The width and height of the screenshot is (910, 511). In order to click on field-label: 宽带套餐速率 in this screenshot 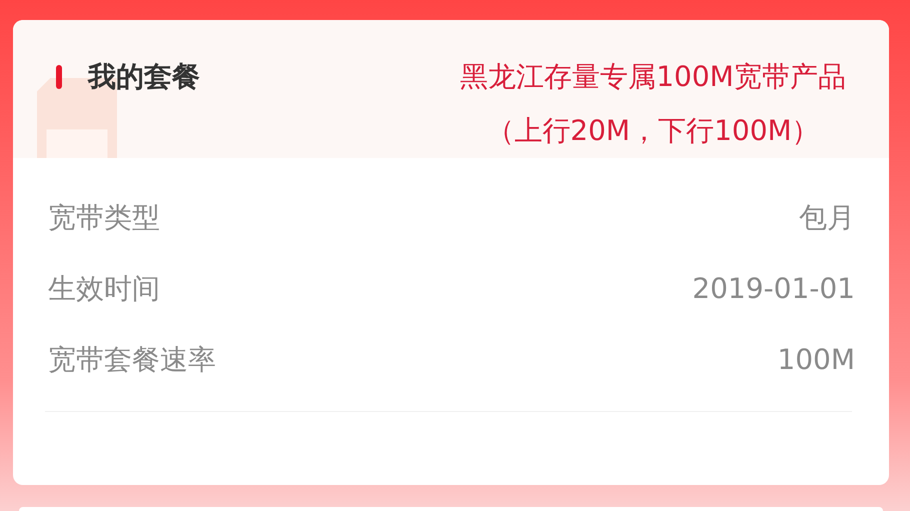, I will do `click(132, 360)`.